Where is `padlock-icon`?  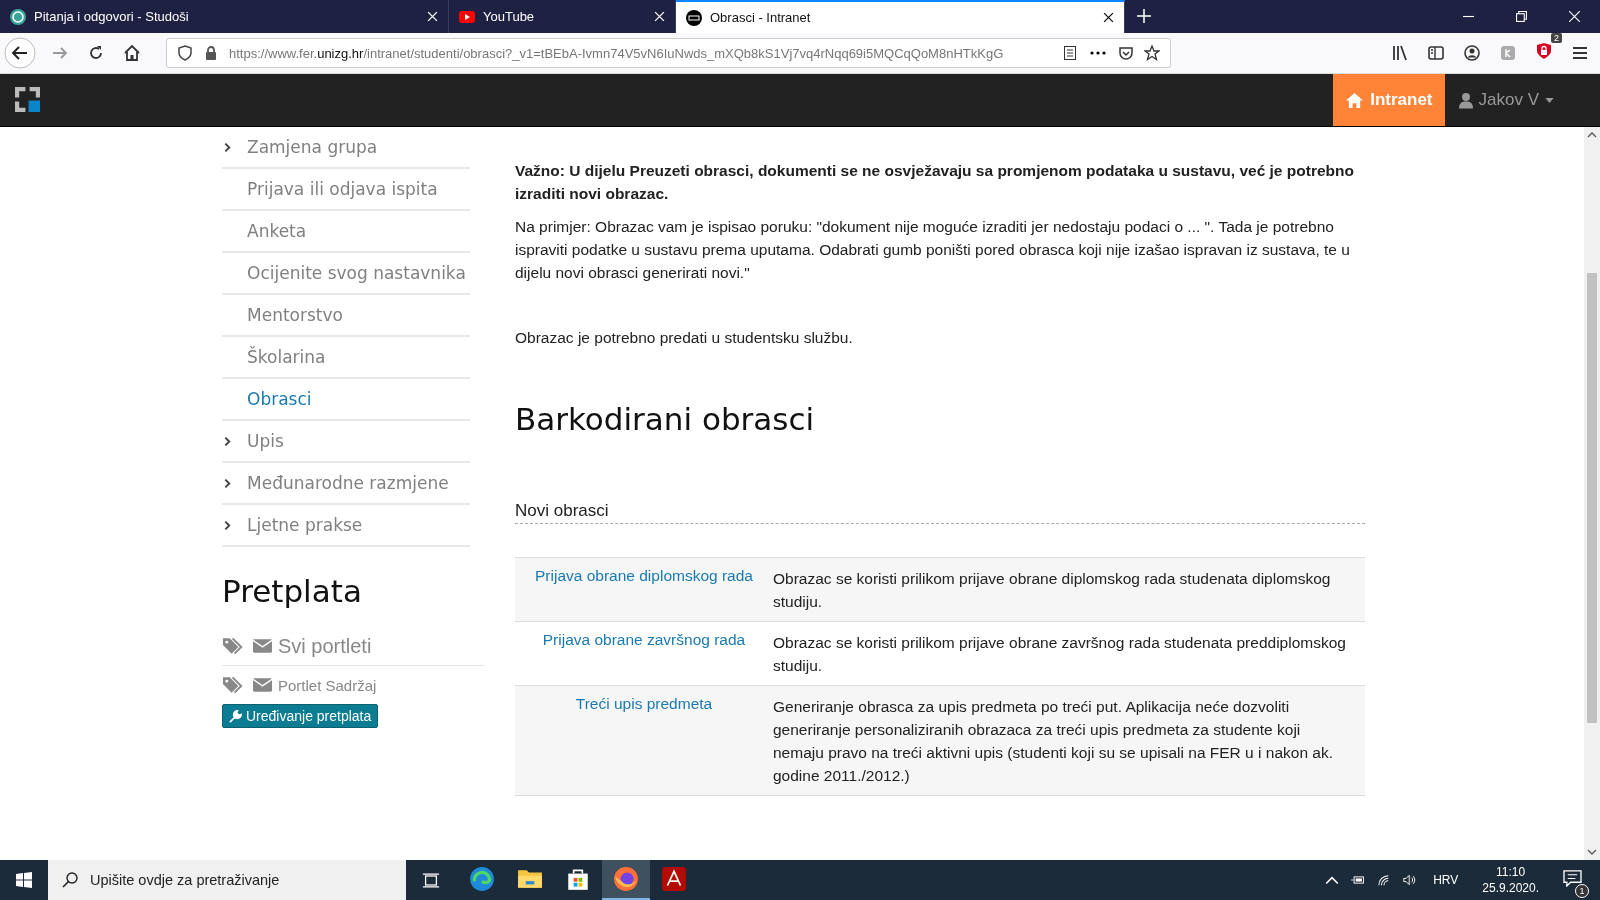
padlock-icon is located at coordinates (211, 53).